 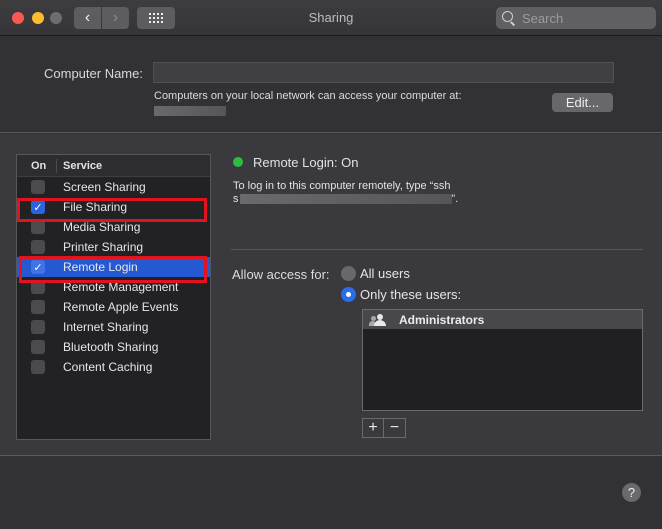 I want to click on service-name: Remote Apple Events, so click(x=121, y=307).